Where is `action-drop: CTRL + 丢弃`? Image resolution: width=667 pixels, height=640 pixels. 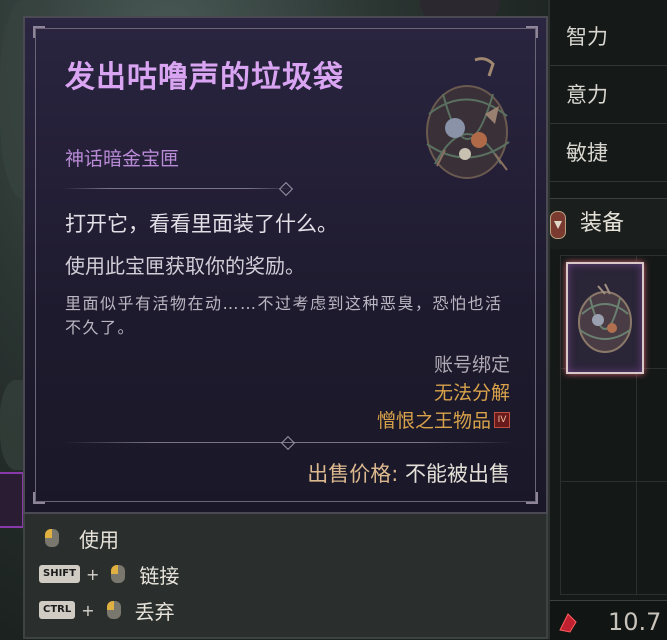 action-drop: CTRL + 丢弃 is located at coordinates (107, 610).